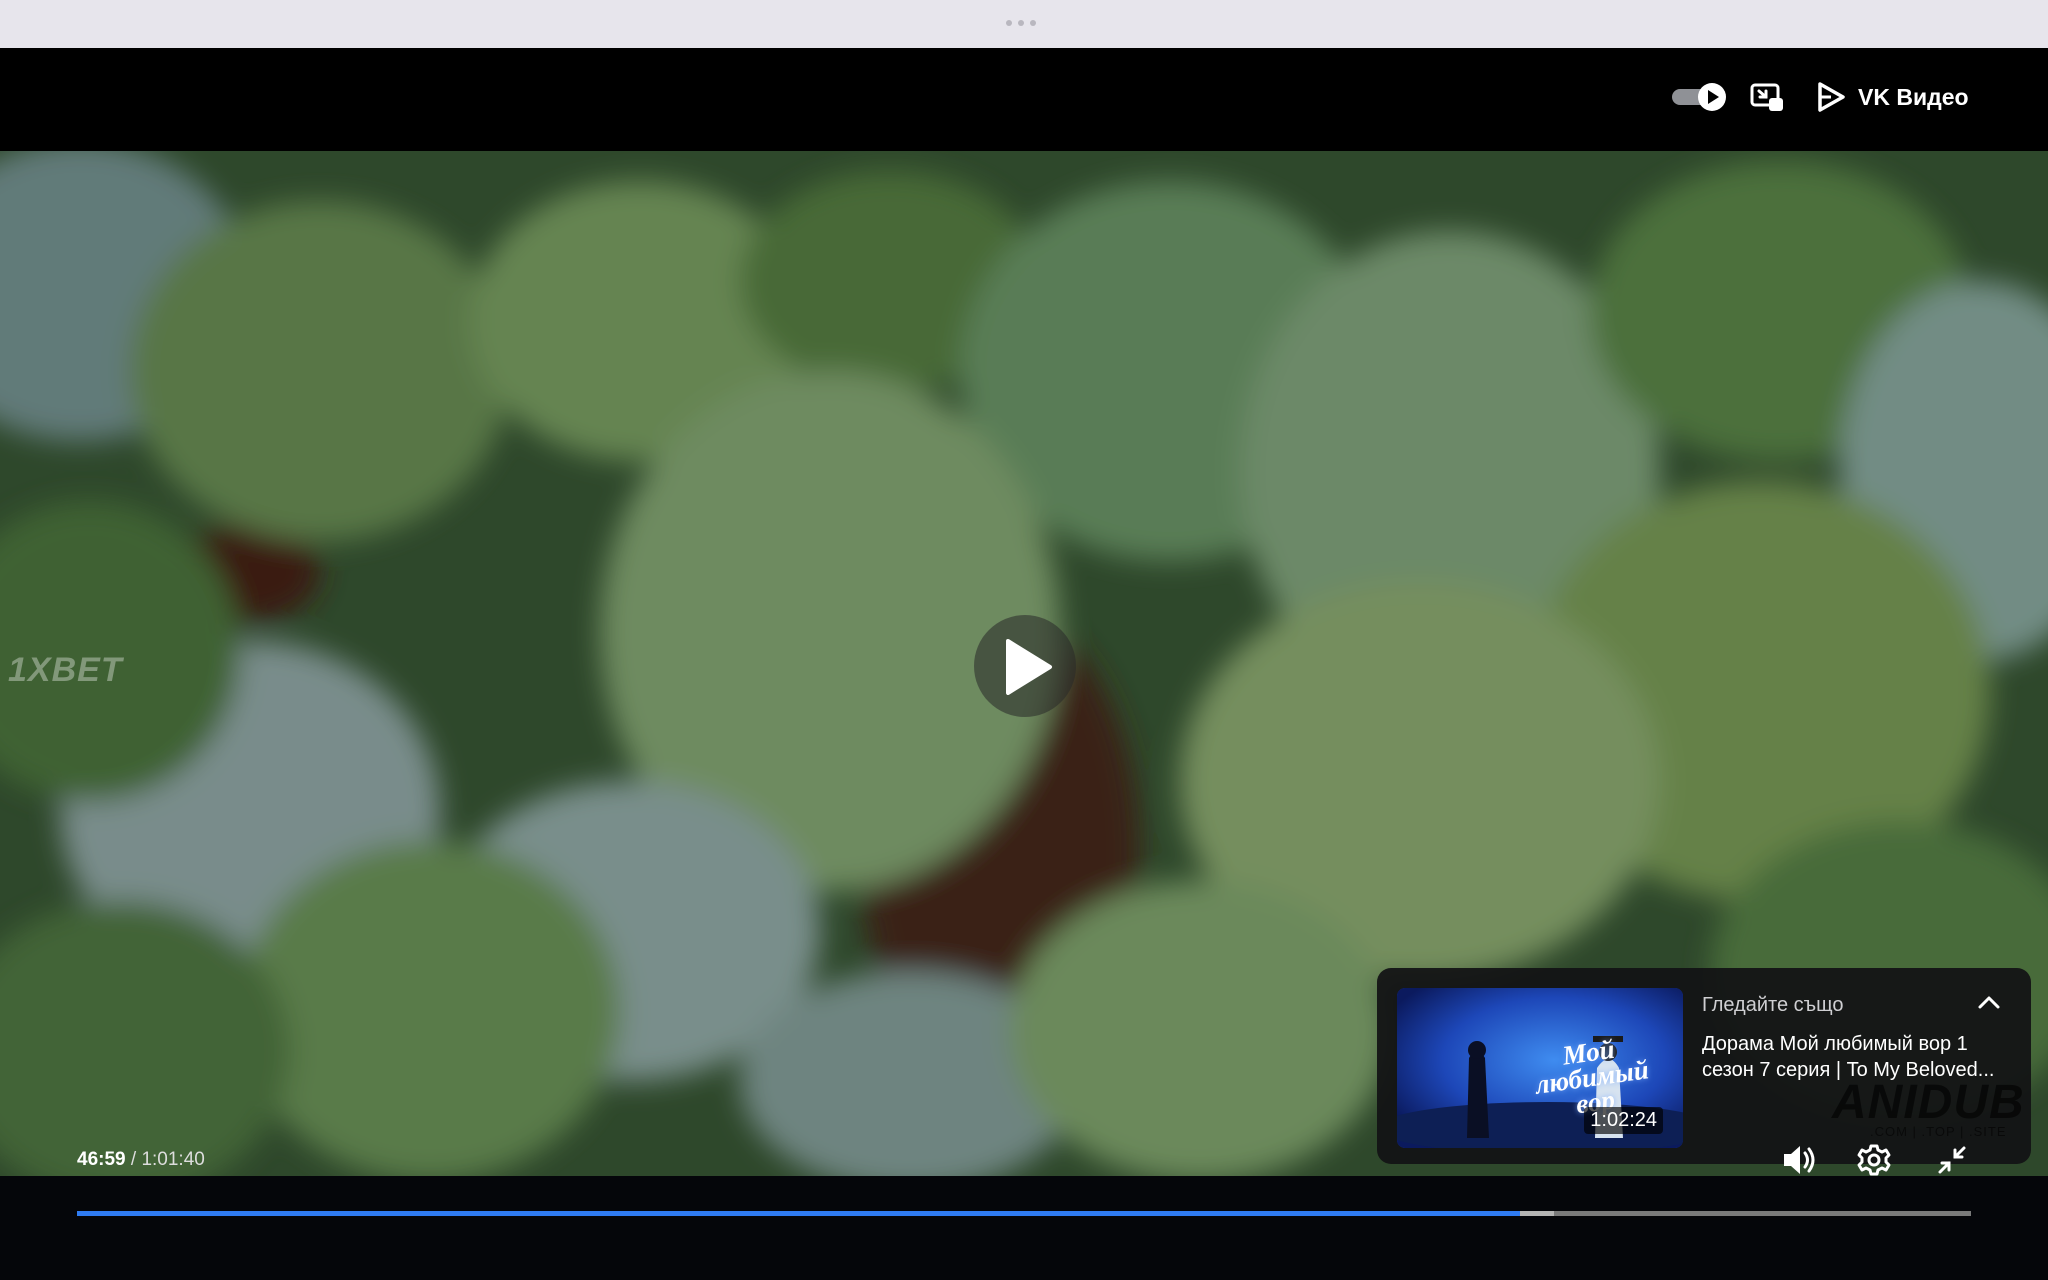  I want to click on play-toggle-icon, so click(1712, 97).